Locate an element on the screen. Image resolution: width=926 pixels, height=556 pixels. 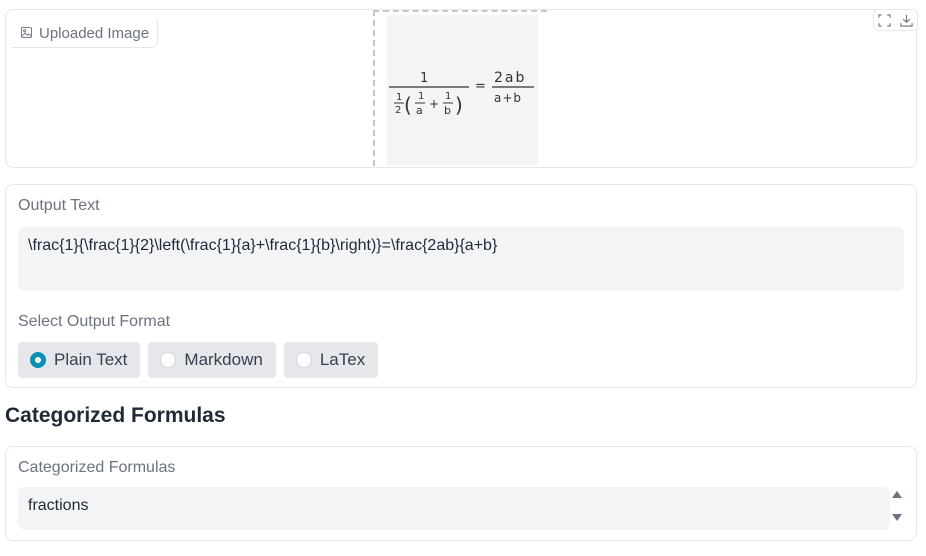
format-option-label: LaTex is located at coordinates (342, 359).